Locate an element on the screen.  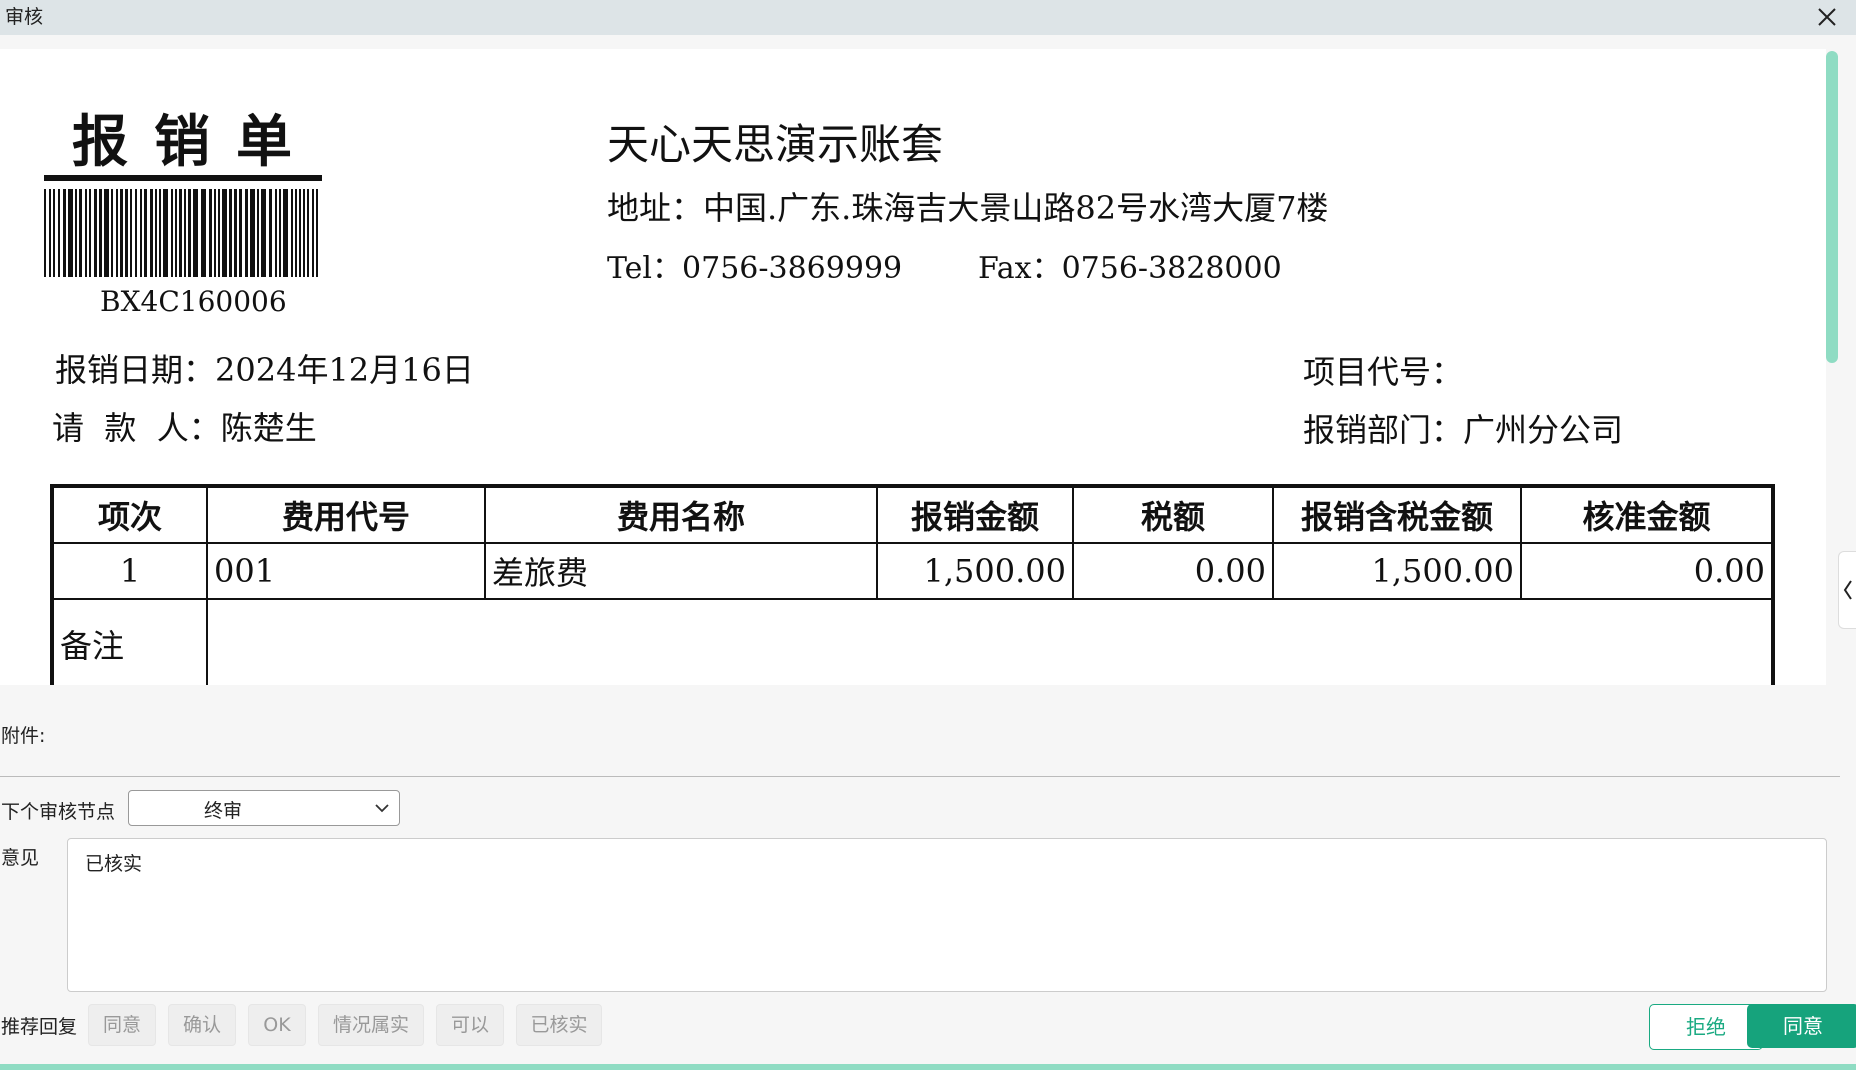
suggestion-chip: 同意 is located at coordinates (122, 1025).